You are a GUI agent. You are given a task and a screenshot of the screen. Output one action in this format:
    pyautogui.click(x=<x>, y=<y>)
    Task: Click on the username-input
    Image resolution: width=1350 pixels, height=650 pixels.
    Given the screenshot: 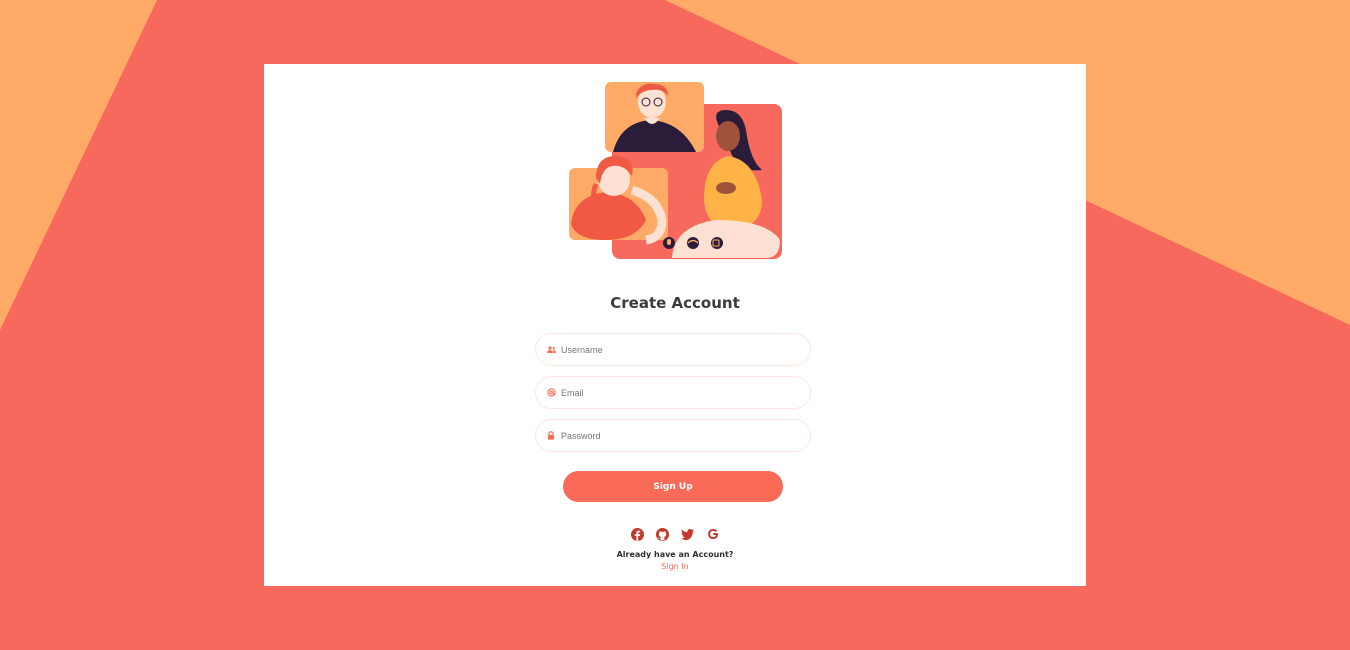 What is the action you would take?
    pyautogui.click(x=676, y=349)
    